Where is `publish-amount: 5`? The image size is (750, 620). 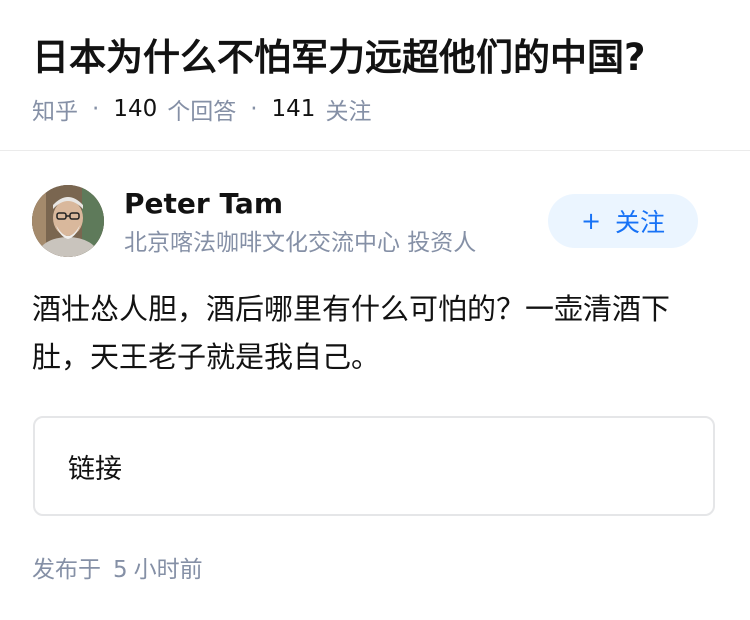
publish-amount: 5 is located at coordinates (120, 570).